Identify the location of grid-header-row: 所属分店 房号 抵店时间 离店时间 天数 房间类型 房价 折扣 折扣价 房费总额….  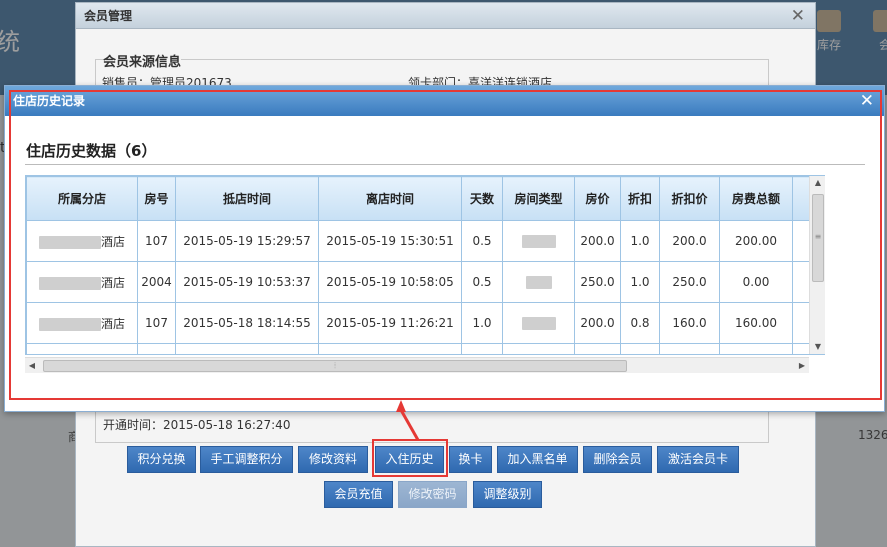
(425, 198).